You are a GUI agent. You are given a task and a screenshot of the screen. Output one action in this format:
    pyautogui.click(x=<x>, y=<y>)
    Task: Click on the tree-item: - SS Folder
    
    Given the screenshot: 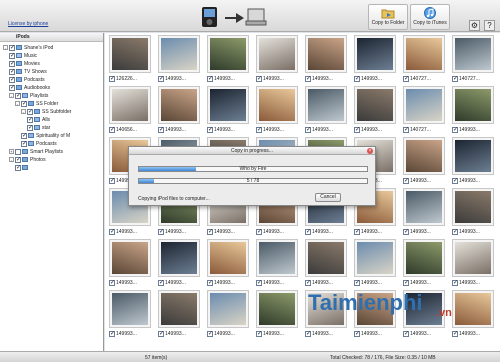 What is the action you would take?
    pyautogui.click(x=36, y=103)
    